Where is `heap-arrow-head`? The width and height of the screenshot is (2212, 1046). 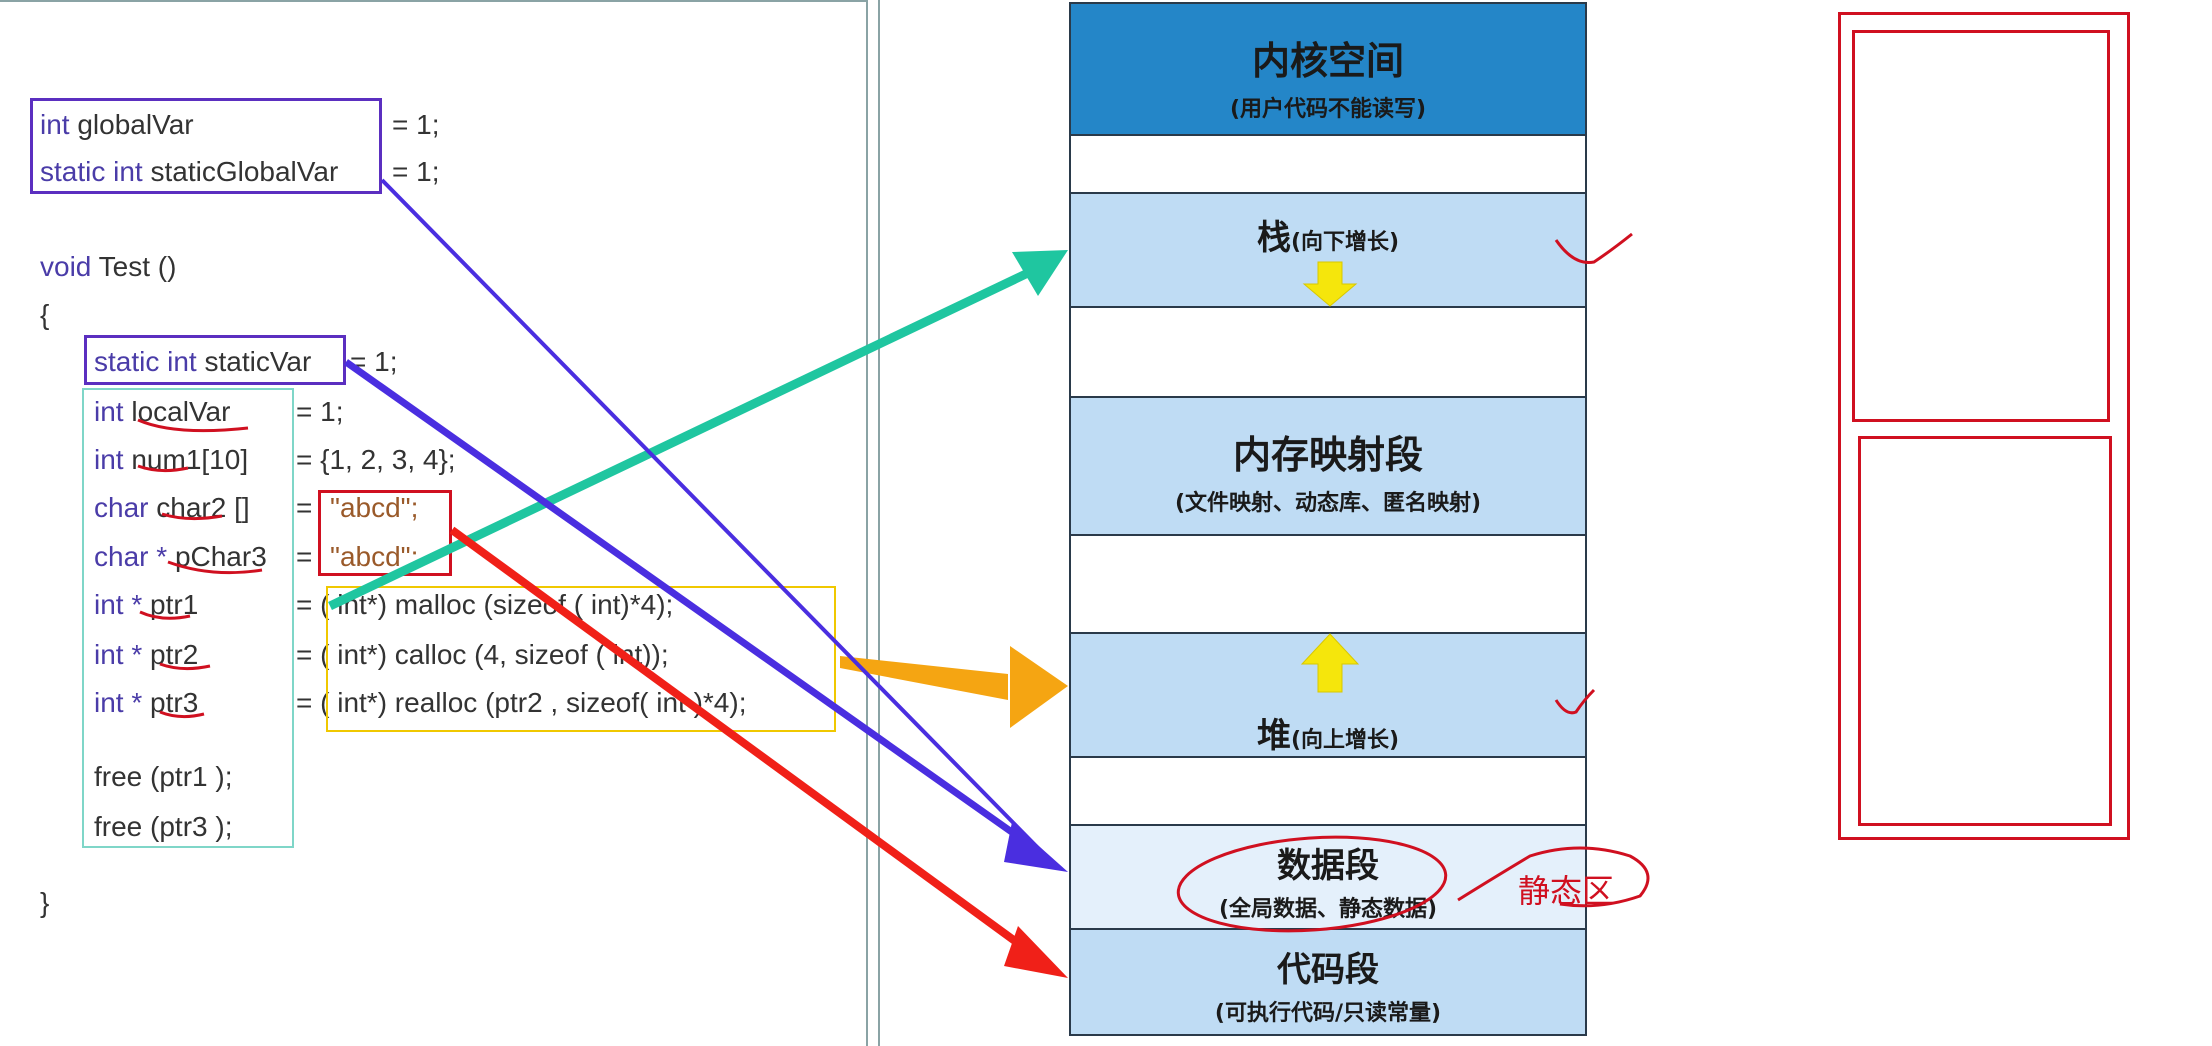 heap-arrow-head is located at coordinates (1039, 687).